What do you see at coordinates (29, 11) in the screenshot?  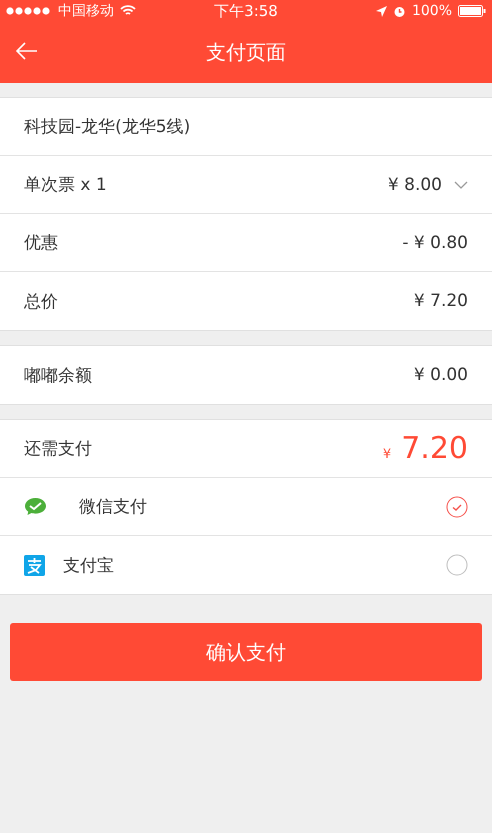 I see `signal-icon` at bounding box center [29, 11].